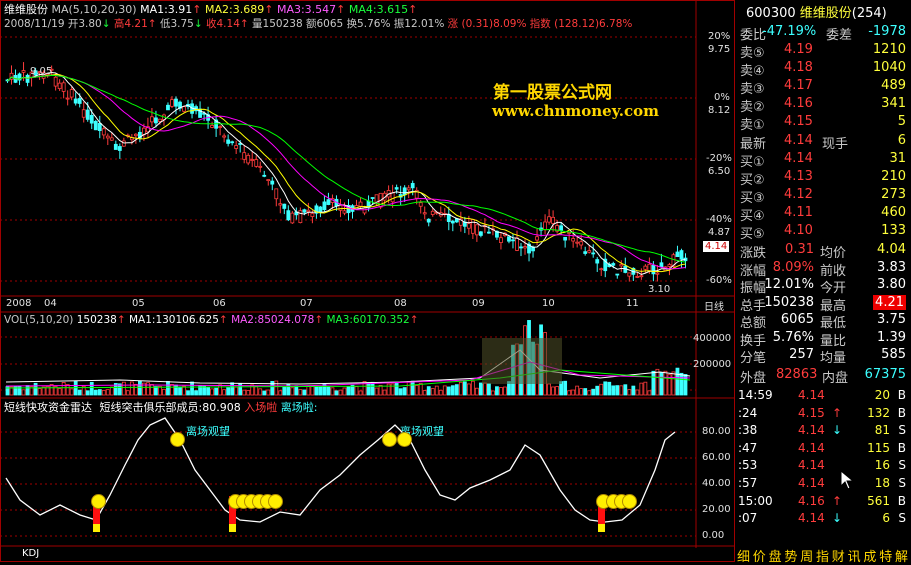  I want to click on bottom-tab: 细, so click(743, 555).